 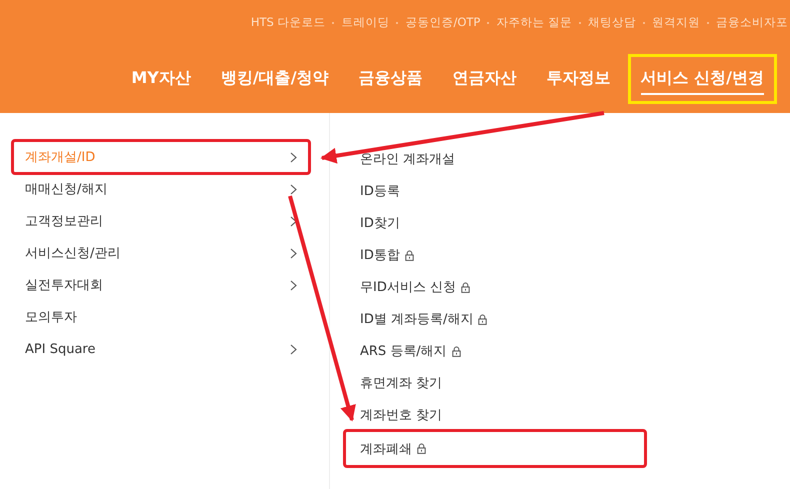 I want to click on menu-item: 고객정보관리, so click(x=161, y=221).